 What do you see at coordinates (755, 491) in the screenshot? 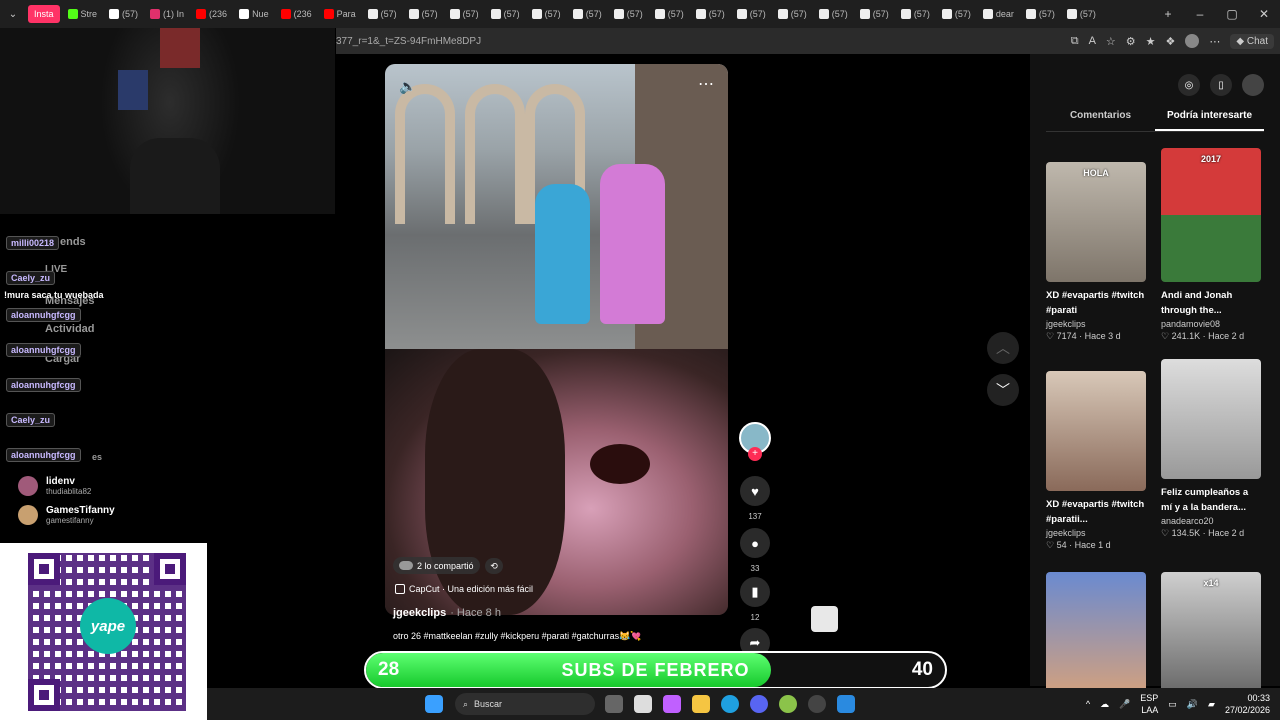
I see `heart-icon: ♥` at bounding box center [755, 491].